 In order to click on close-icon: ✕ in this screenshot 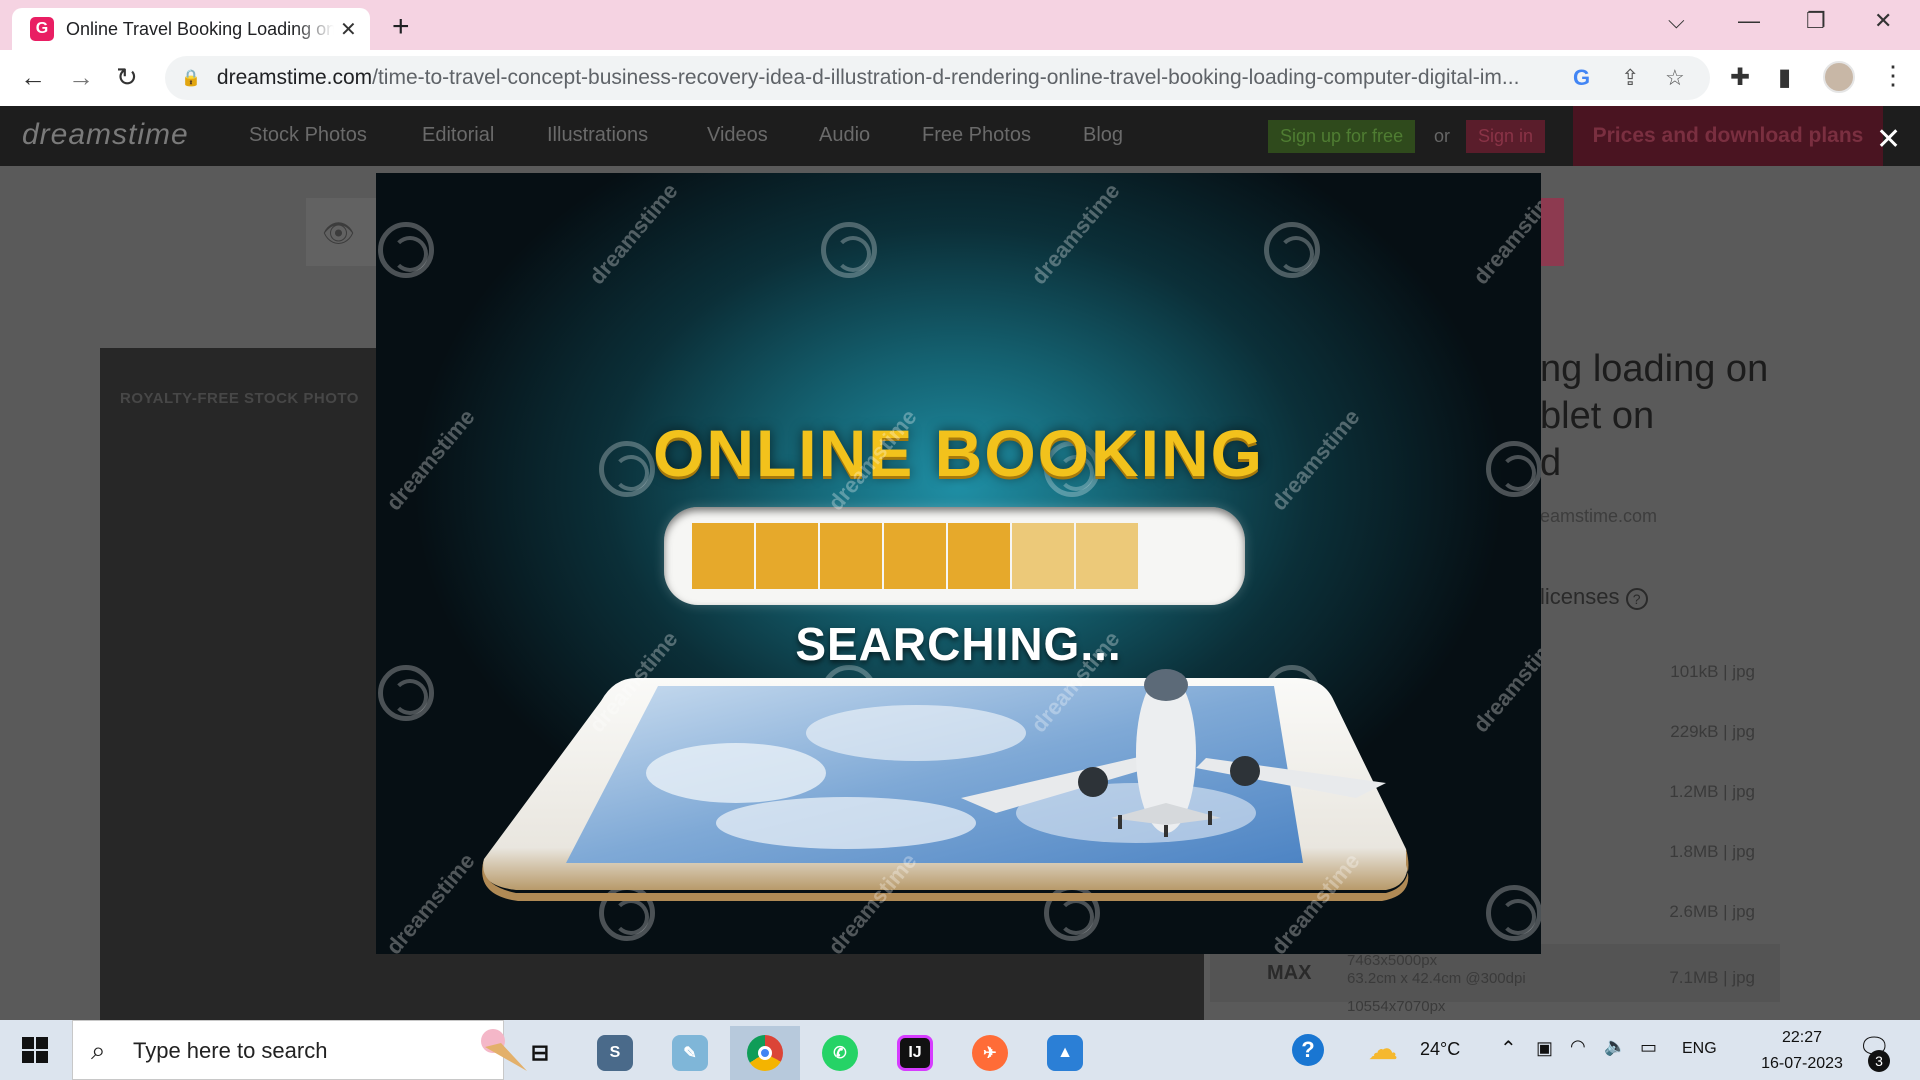, I will do `click(1883, 21)`.